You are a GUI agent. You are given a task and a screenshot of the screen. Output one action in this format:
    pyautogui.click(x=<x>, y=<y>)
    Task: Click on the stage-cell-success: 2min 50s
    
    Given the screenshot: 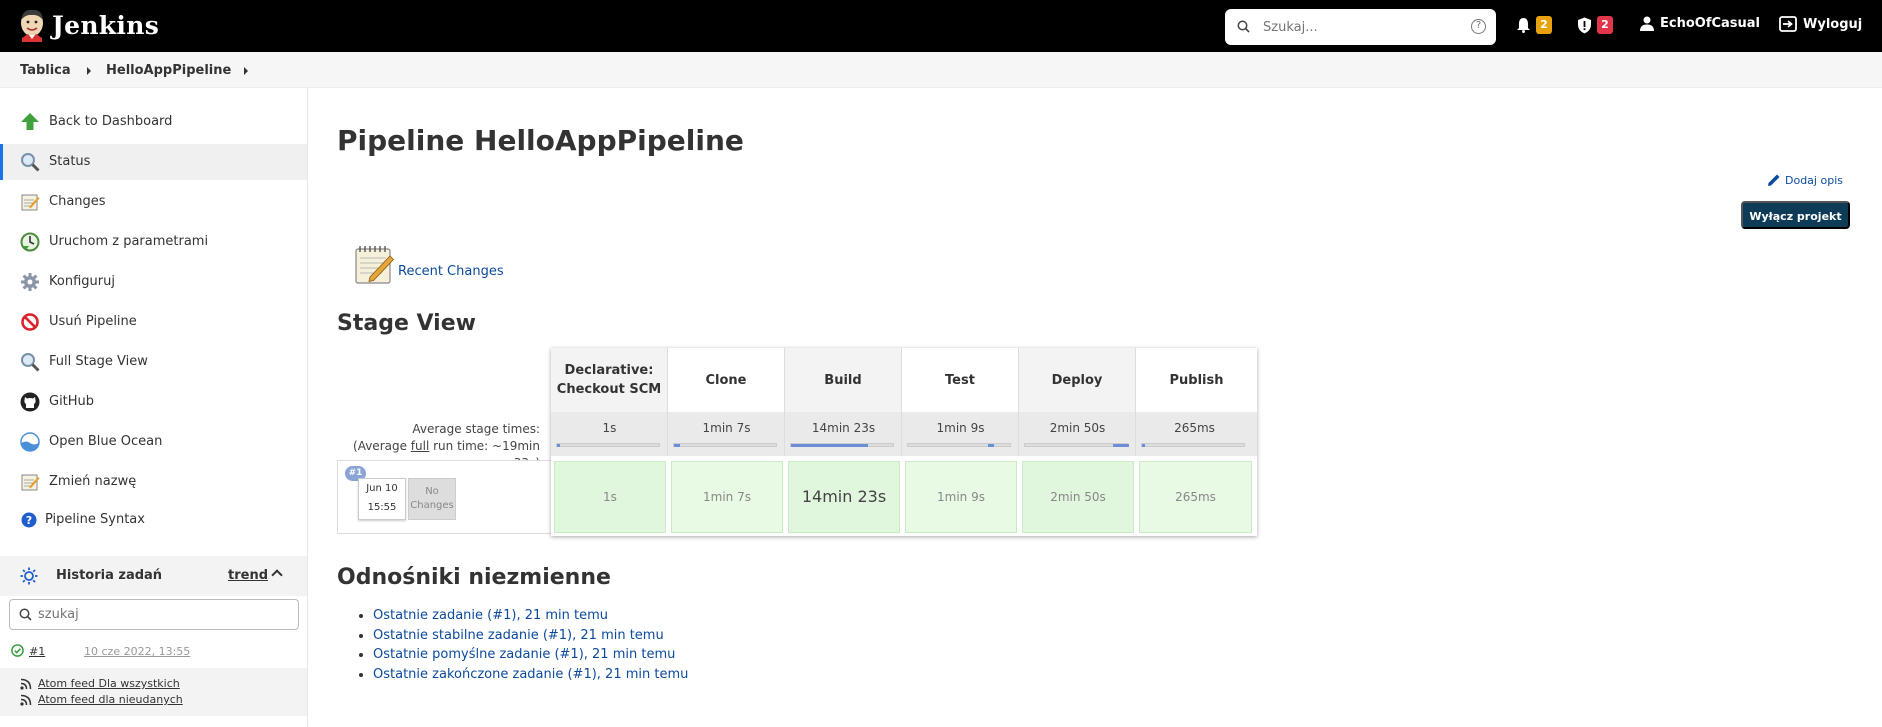 What is the action you would take?
    pyautogui.click(x=1078, y=497)
    